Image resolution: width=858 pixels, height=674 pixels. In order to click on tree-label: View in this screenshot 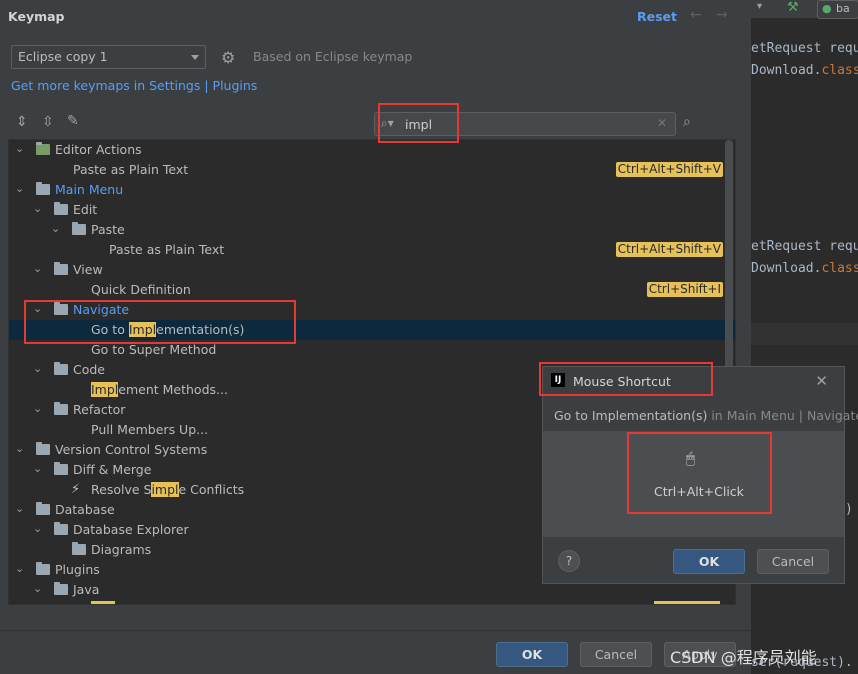, I will do `click(88, 269)`.